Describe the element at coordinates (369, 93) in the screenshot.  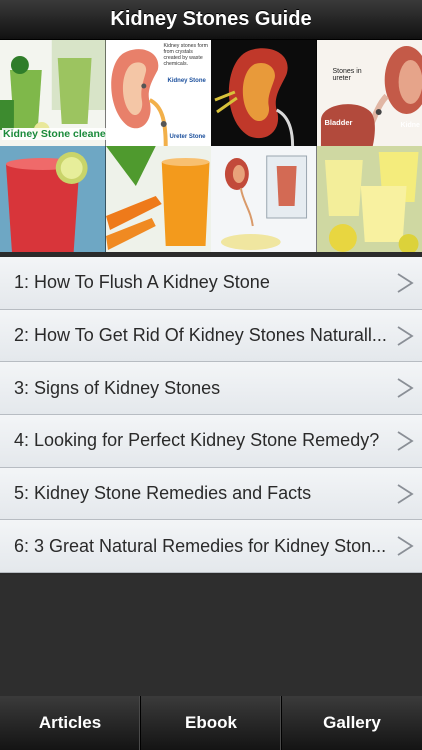
I see `kidney-ureter-diagram-image: Stones in ureter Bladder Kidne` at that location.